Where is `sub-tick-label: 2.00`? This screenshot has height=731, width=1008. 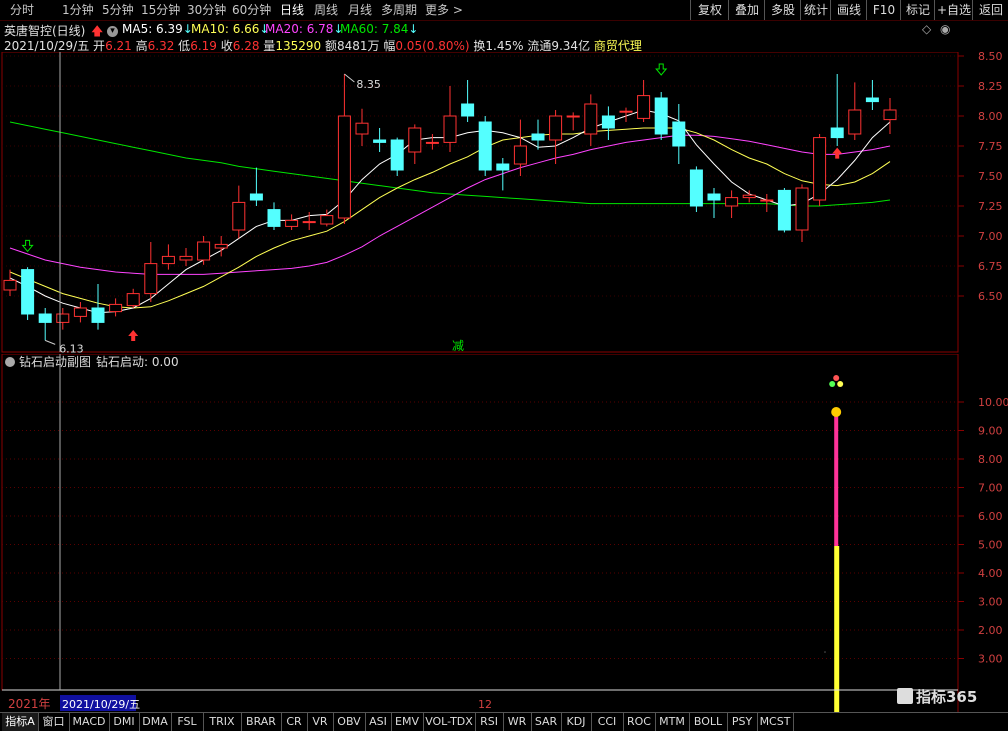
sub-tick-label: 2.00 is located at coordinates (990, 630).